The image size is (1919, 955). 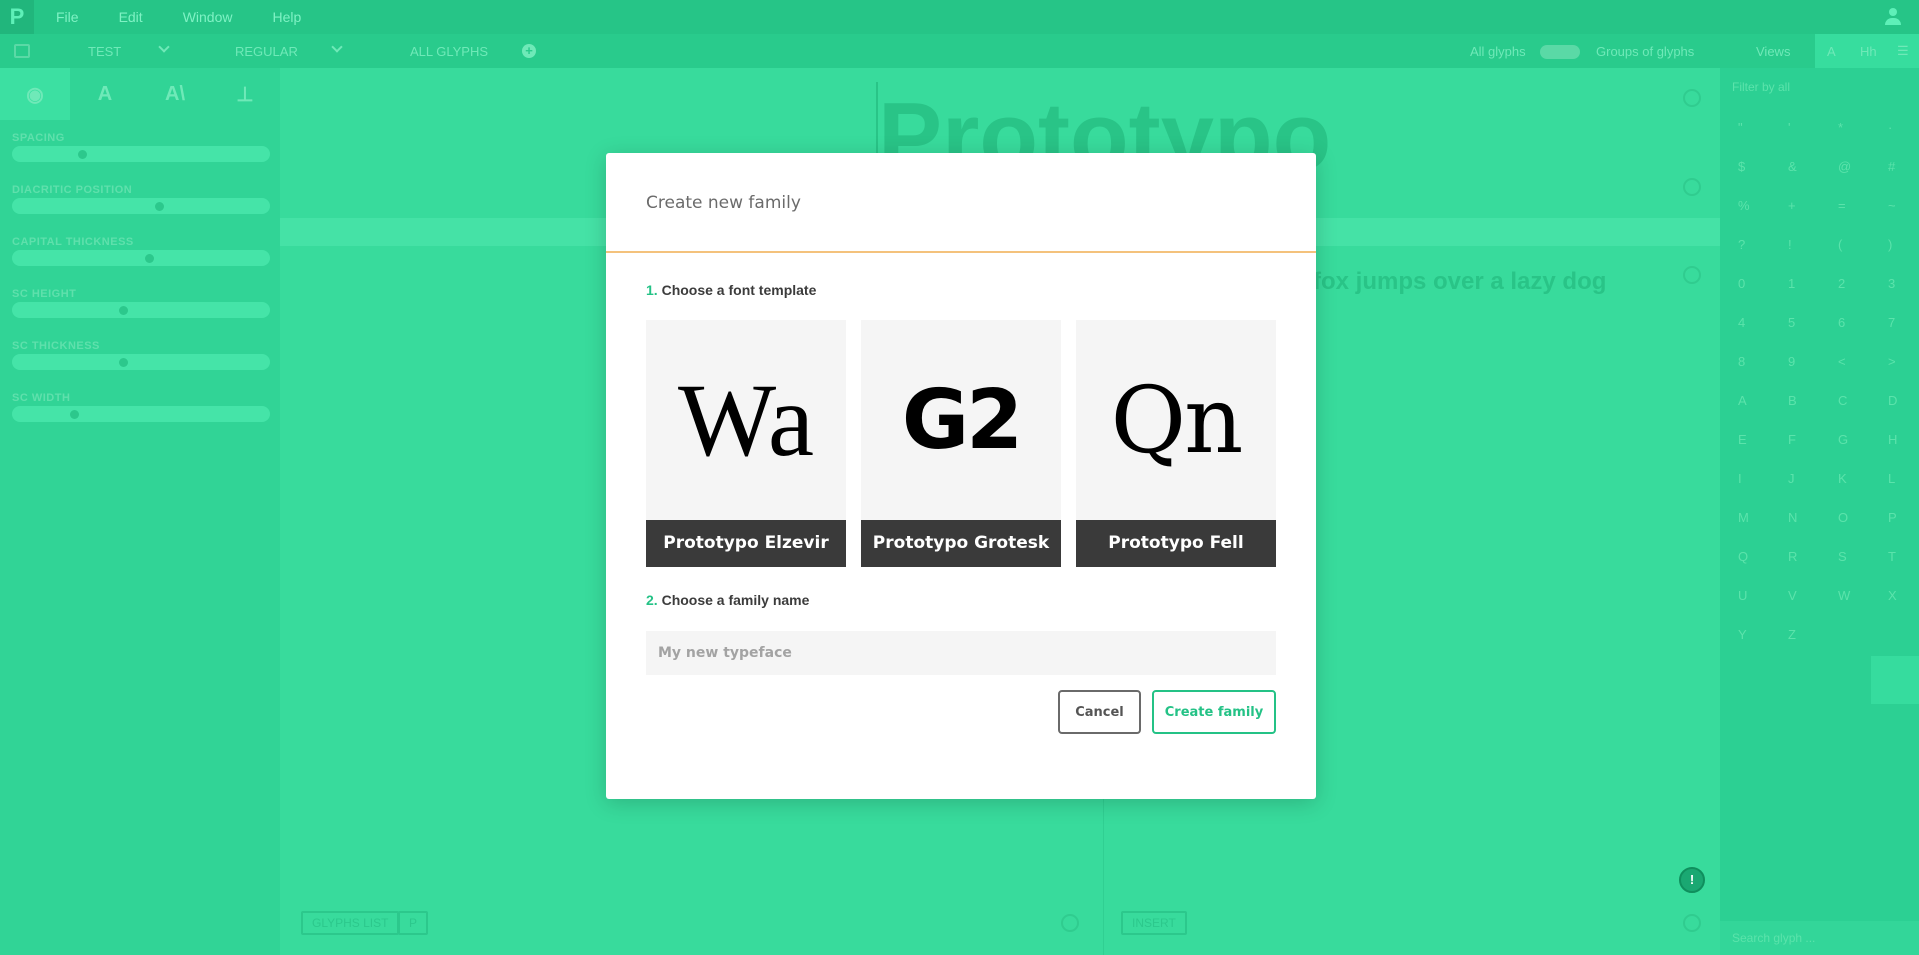 I want to click on chat-icon: !, so click(x=1692, y=880).